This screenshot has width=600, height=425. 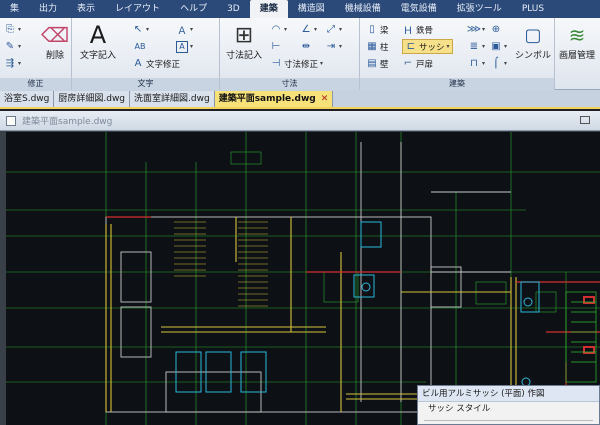 I want to click on layer-management-button: ≋ 画層管理, so click(x=577, y=41).